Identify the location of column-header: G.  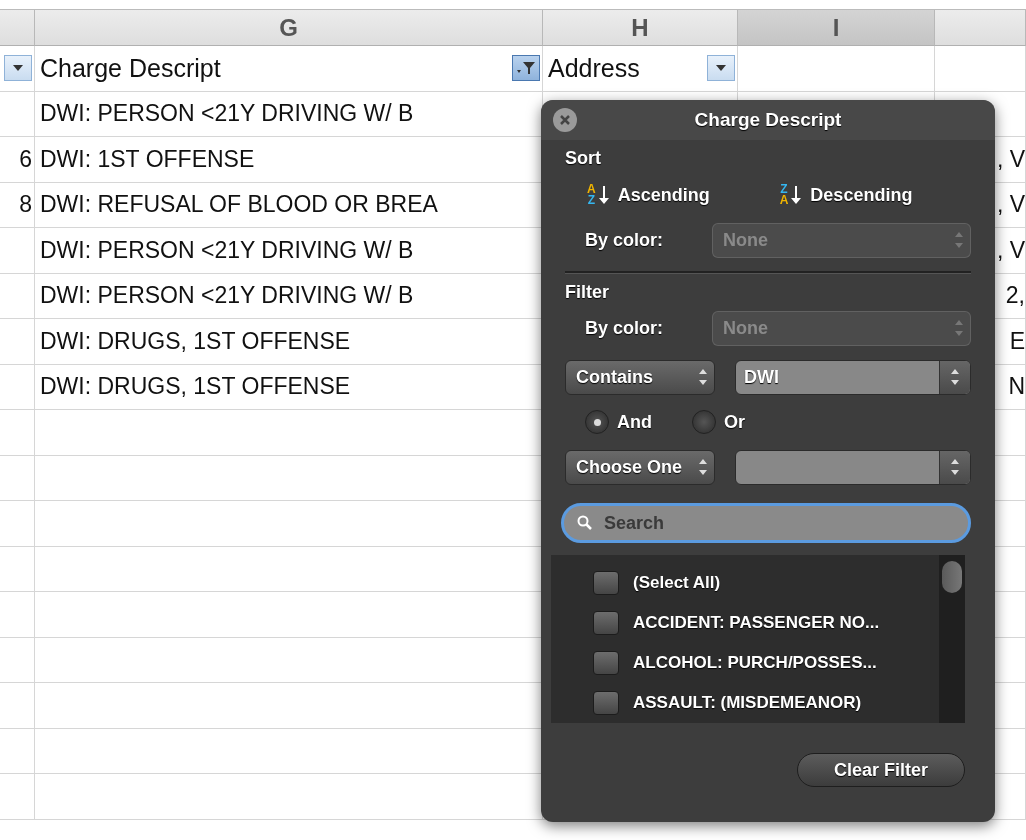
(289, 28).